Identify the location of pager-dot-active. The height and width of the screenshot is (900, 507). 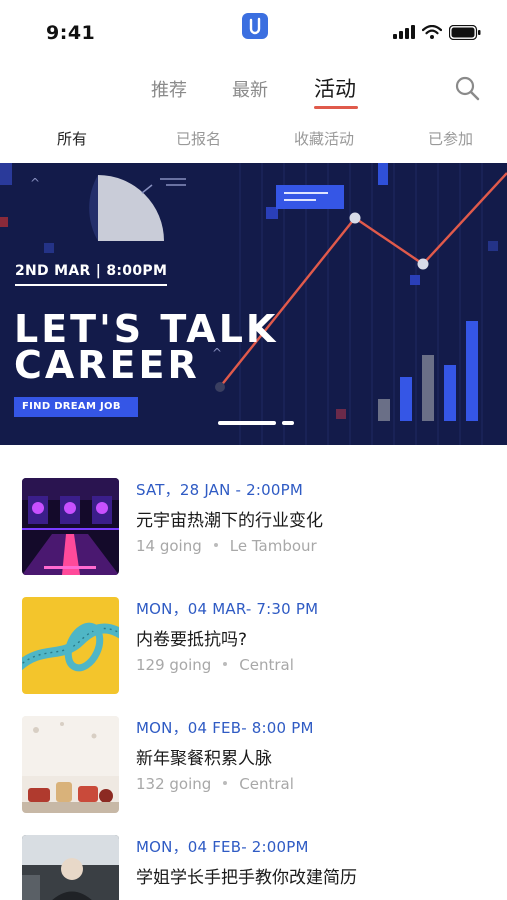
(247, 423).